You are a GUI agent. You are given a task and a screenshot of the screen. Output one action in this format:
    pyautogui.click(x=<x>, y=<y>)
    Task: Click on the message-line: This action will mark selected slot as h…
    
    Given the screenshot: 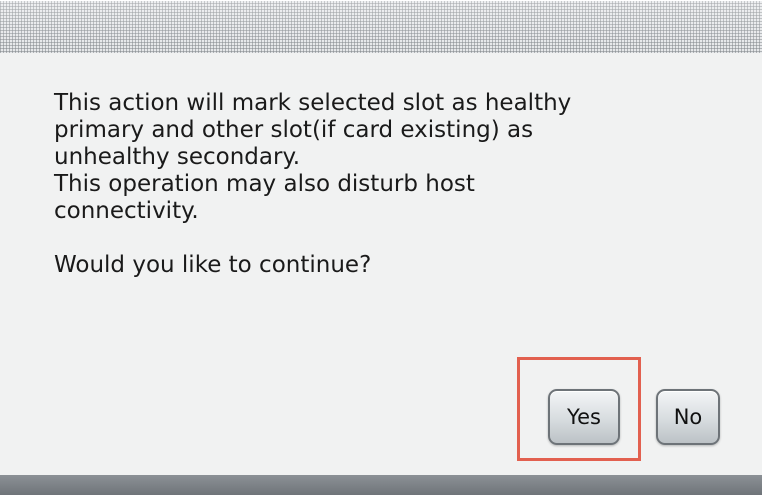 What is the action you would take?
    pyautogui.click(x=313, y=103)
    